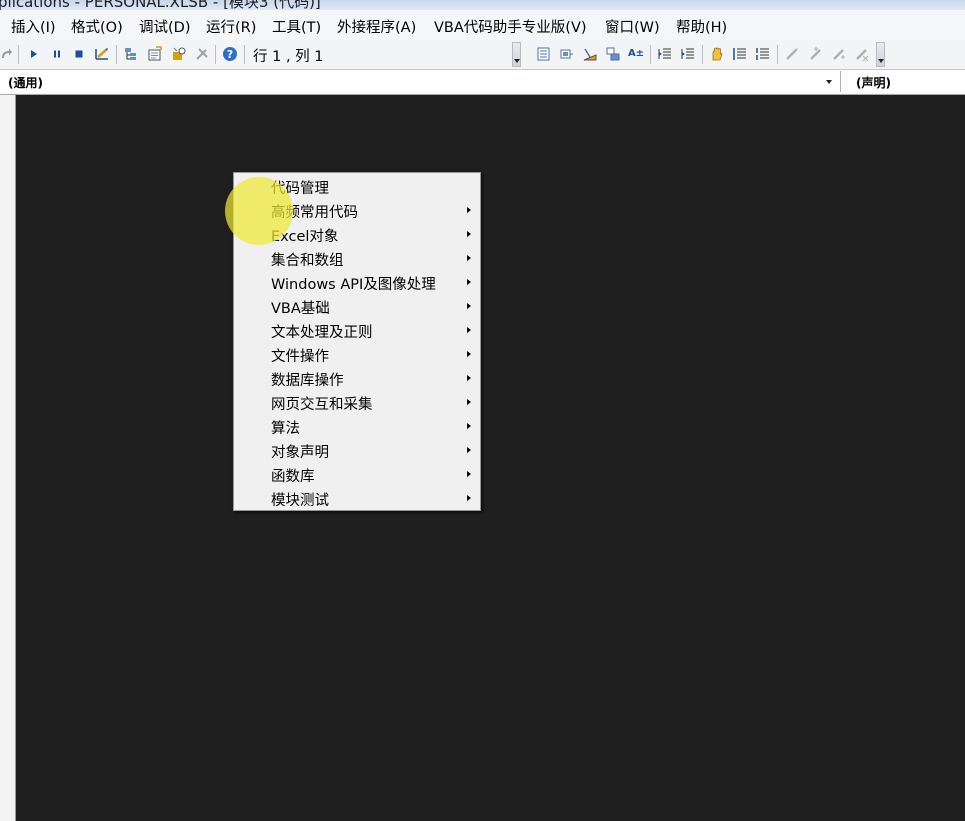 The height and width of the screenshot is (821, 965). What do you see at coordinates (829, 82) in the screenshot?
I see `chevron-down-icon` at bounding box center [829, 82].